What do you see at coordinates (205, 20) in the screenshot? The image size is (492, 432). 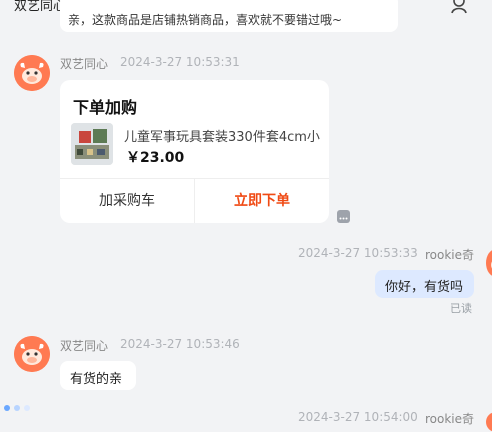 I see `message-text: 亲，这款商品是店铺热销商品，喜欢就不要错过哦~` at bounding box center [205, 20].